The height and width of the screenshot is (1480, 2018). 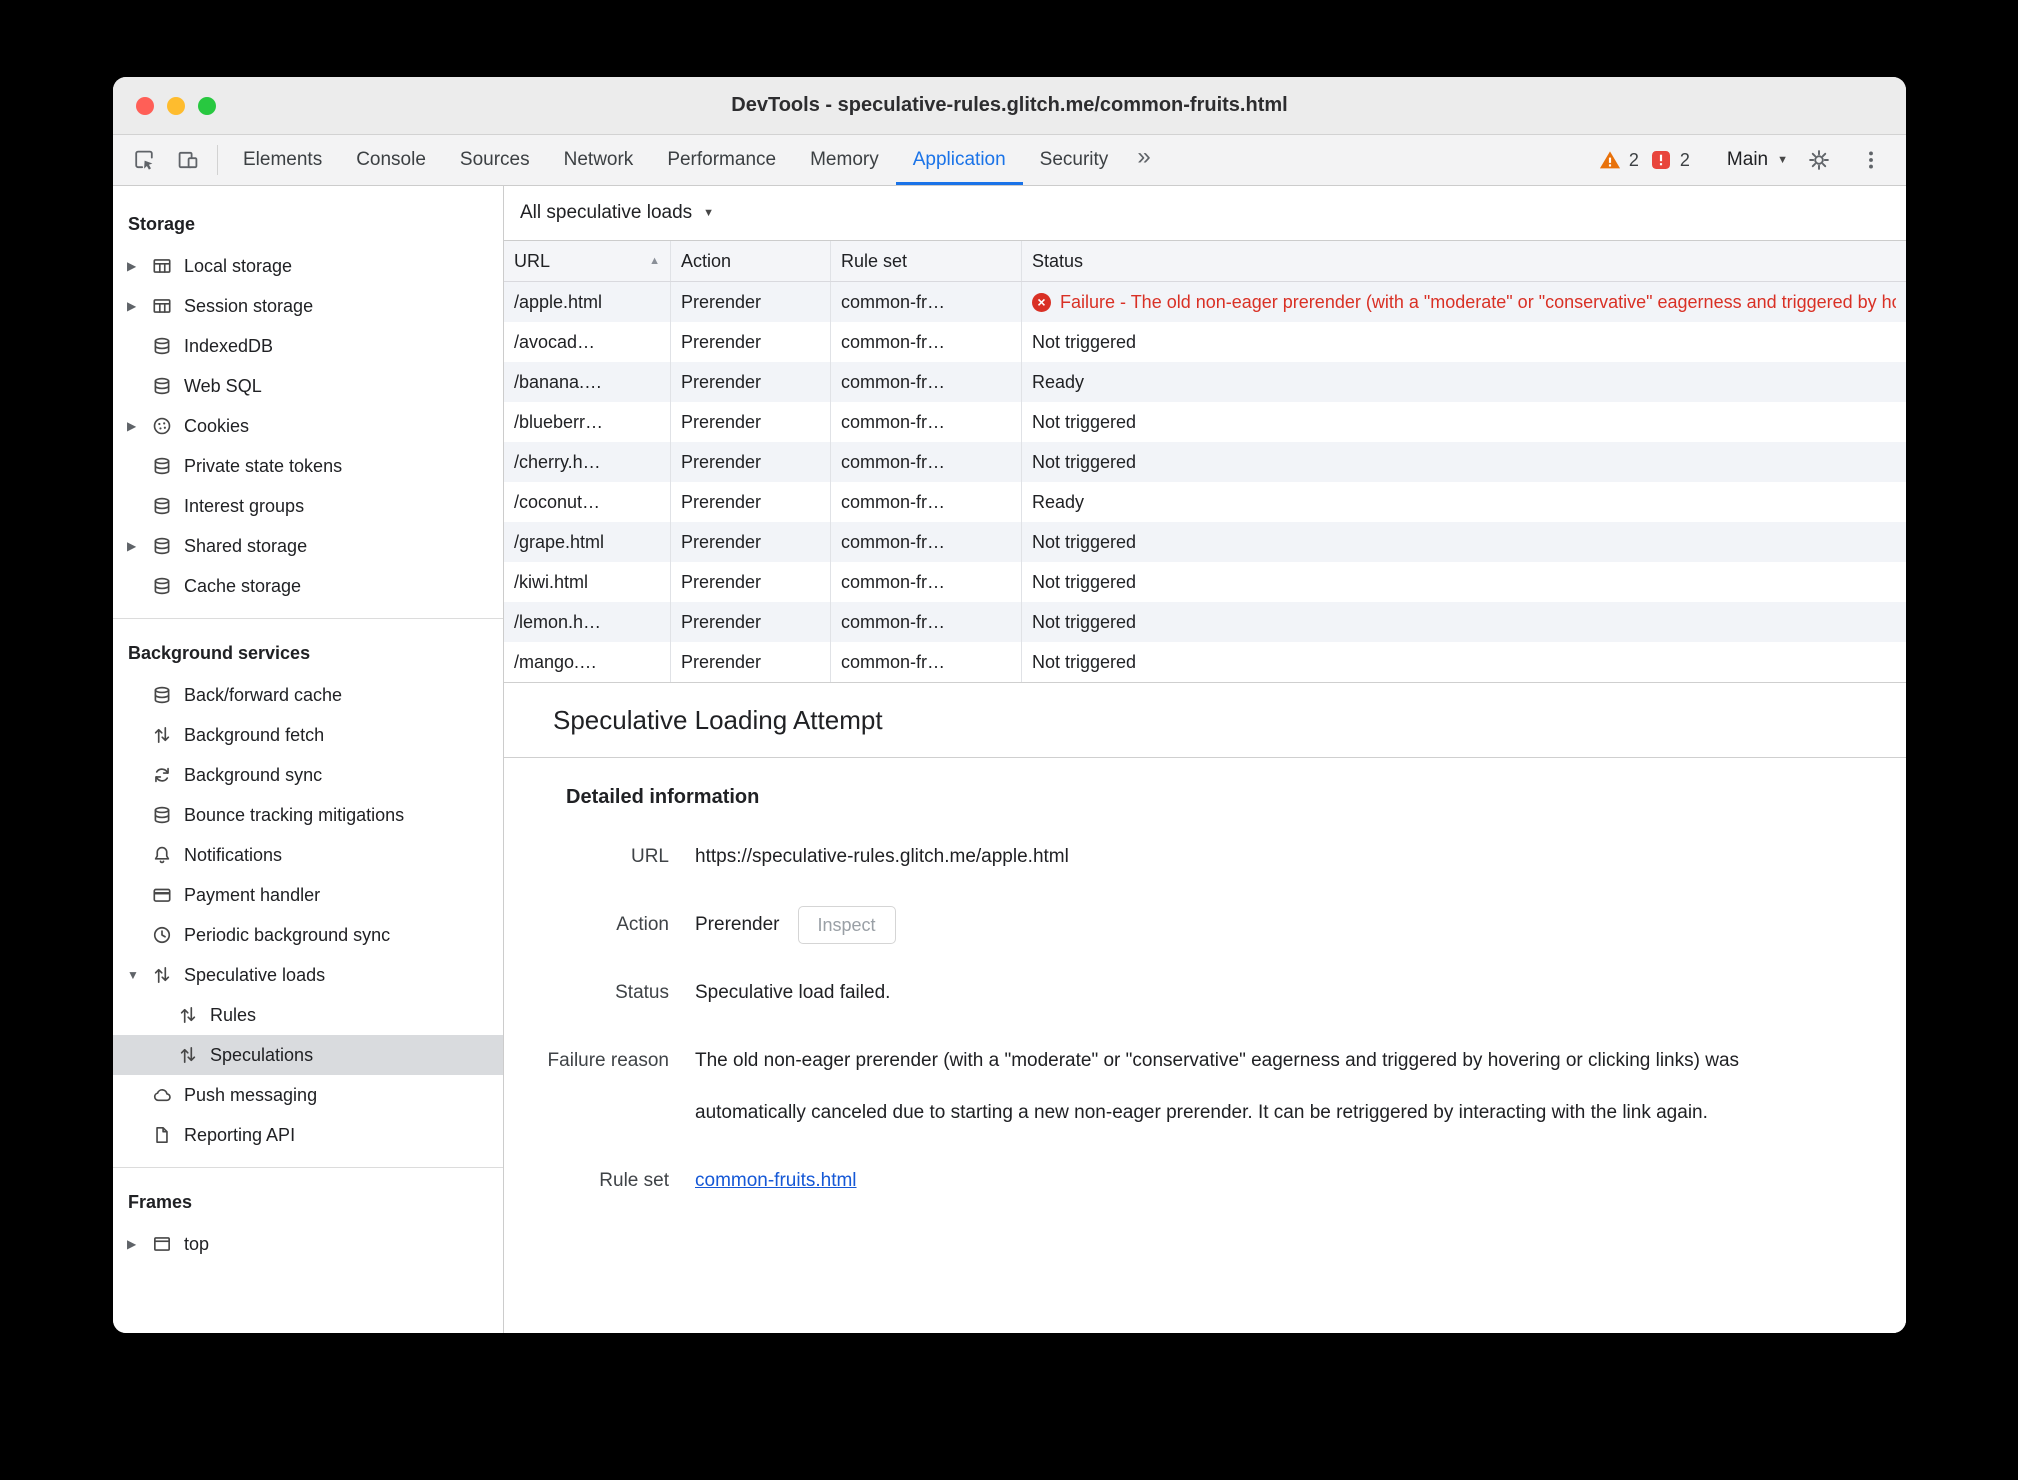 I want to click on sidebar-item-notifications: Notifications, so click(x=308, y=855).